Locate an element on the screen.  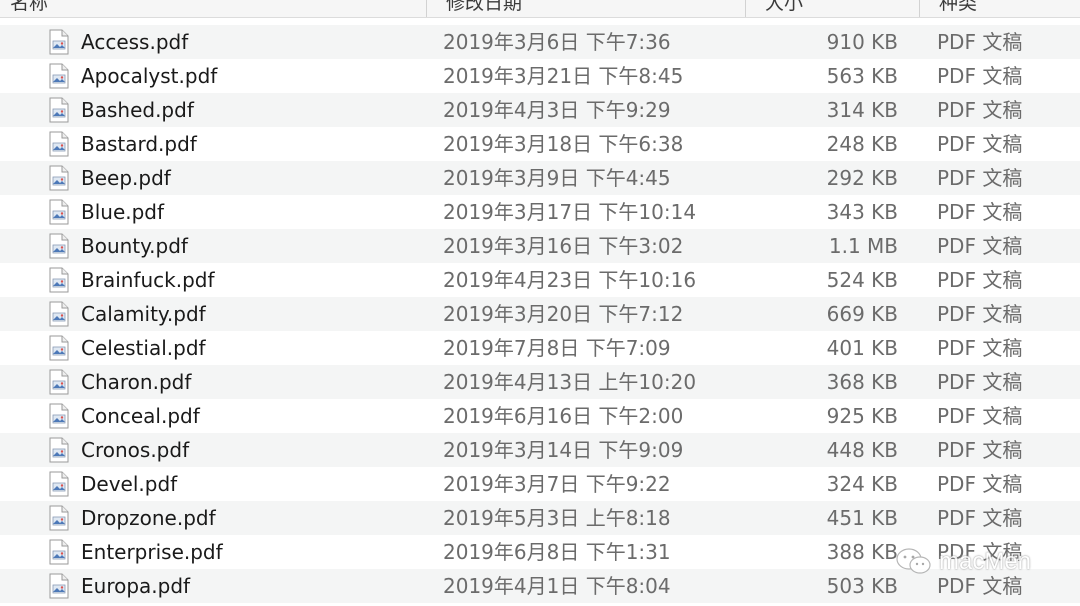
file-size: 401 KB is located at coordinates (862, 348).